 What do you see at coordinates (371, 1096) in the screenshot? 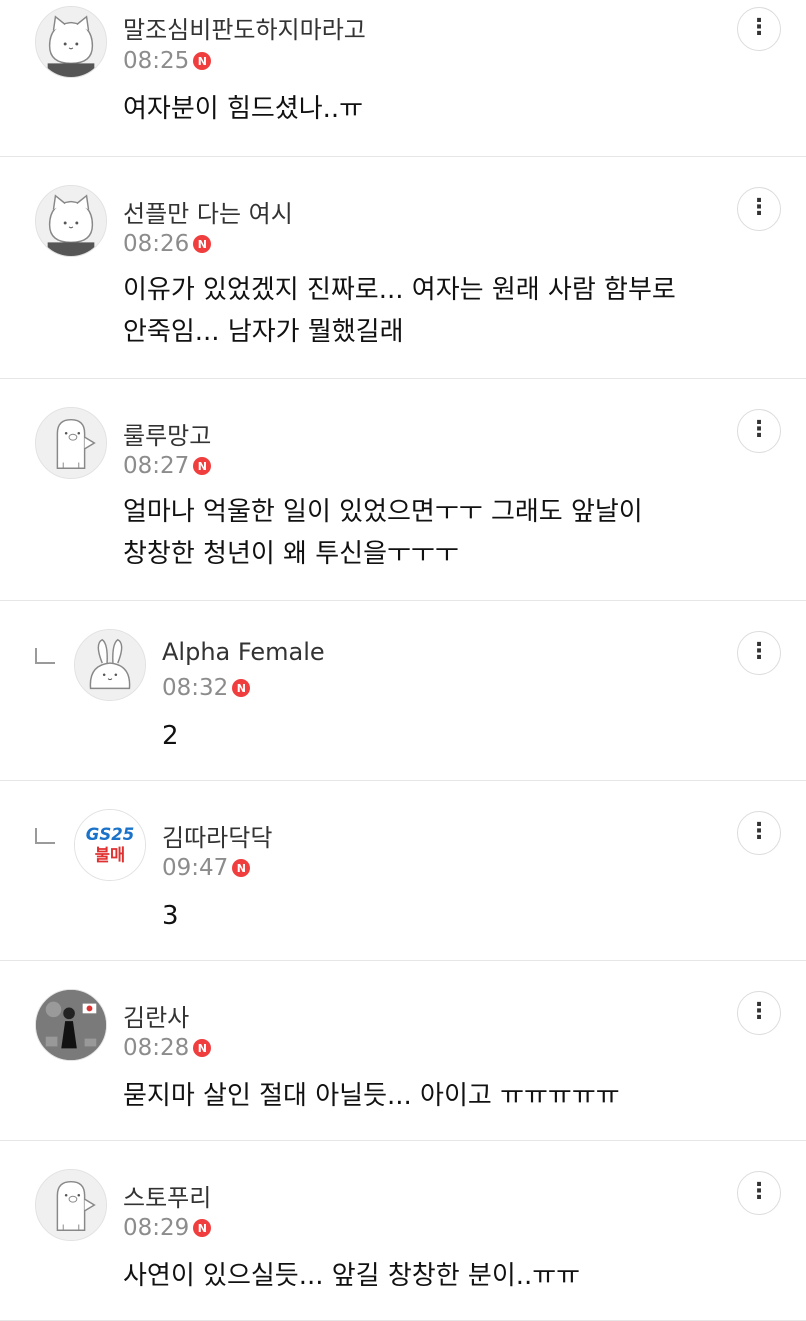
I see `comment-text: 묻지마 살인 절대 아닐듯... 아이고 ㅠㅠㅠㅠㅠ` at bounding box center [371, 1096].